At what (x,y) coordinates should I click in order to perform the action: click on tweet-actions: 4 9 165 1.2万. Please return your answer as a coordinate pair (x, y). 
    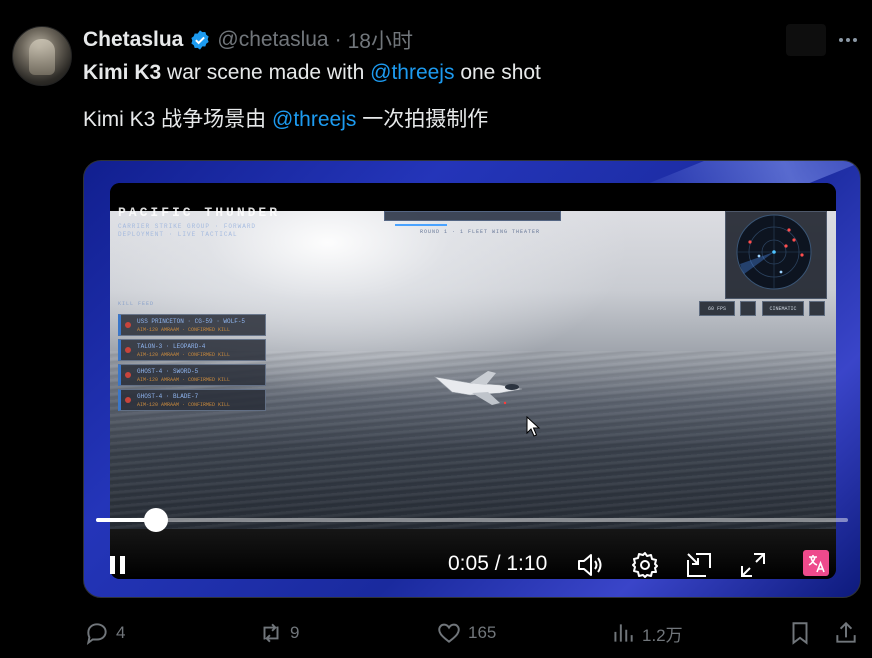
    Looking at the image, I should click on (436, 633).